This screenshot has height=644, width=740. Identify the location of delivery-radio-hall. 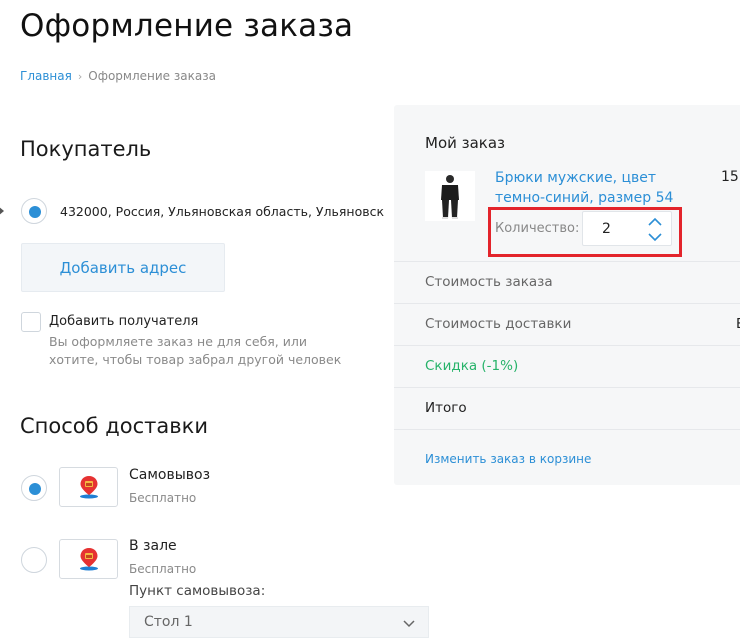
(34, 560).